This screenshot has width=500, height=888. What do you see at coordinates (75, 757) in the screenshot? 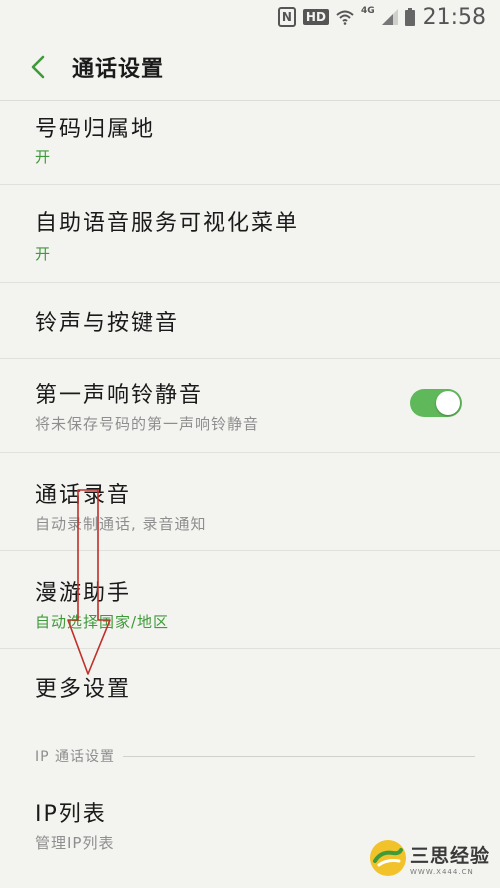
I see `section-label: IP 通话设置` at bounding box center [75, 757].